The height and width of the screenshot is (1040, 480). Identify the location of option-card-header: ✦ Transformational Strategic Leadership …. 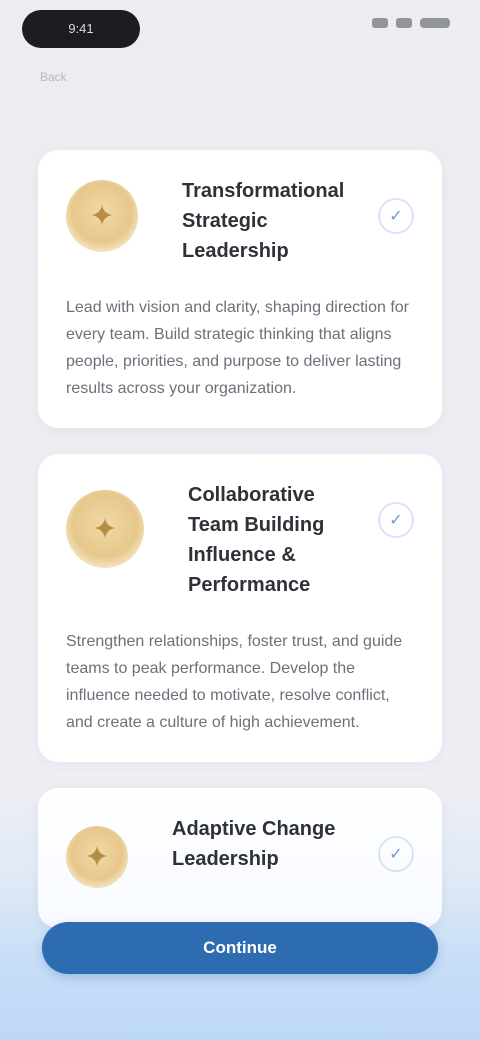
(240, 221).